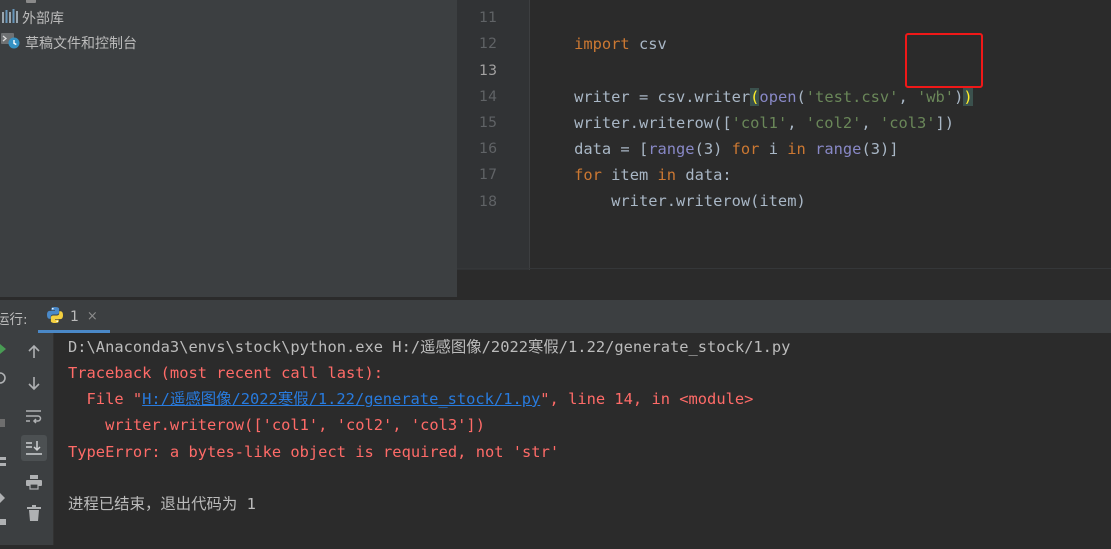  What do you see at coordinates (81, 44) in the screenshot?
I see `tree-item-label: 草稿文件和控制台` at bounding box center [81, 44].